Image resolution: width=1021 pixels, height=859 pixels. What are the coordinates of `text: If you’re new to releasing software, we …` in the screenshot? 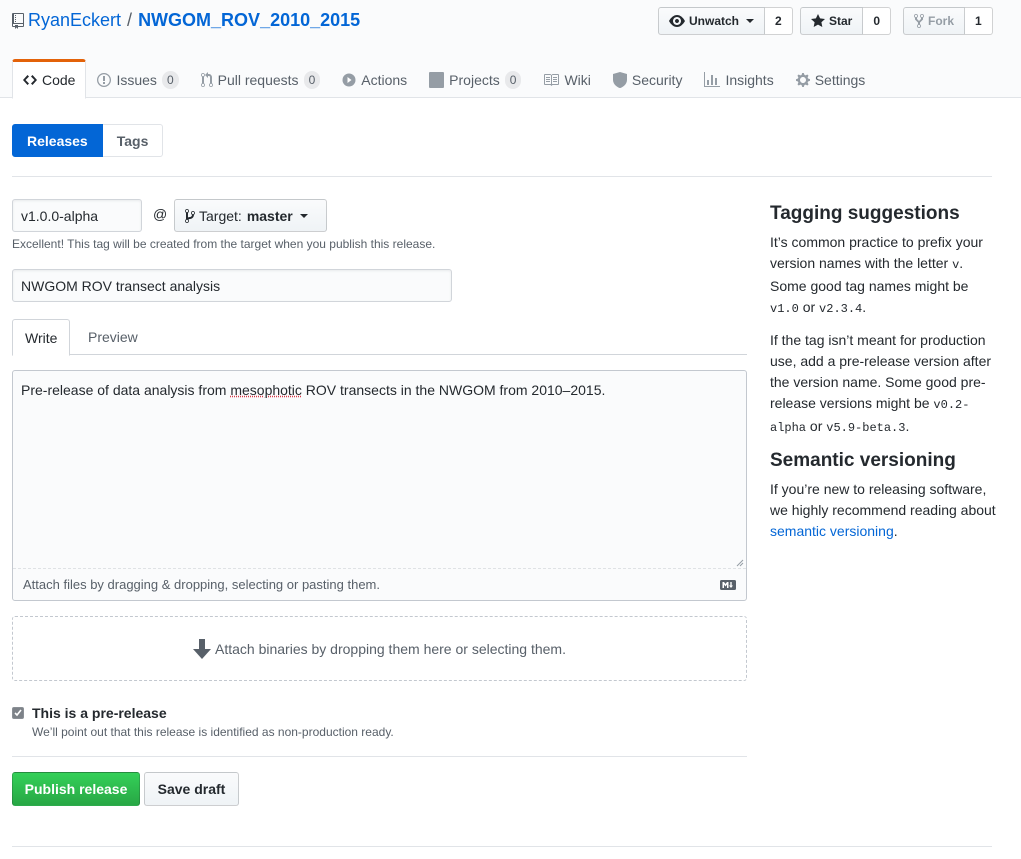 It's located at (883, 499).